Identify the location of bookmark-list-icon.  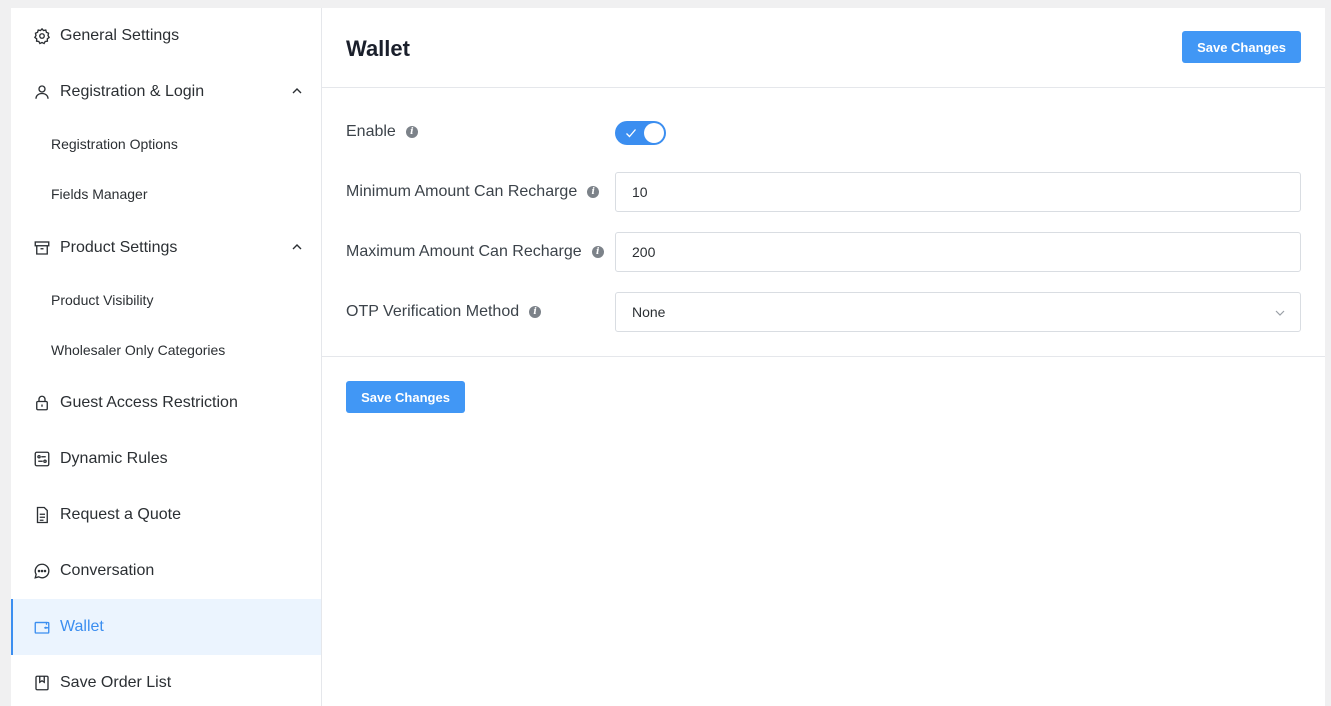
(42, 683).